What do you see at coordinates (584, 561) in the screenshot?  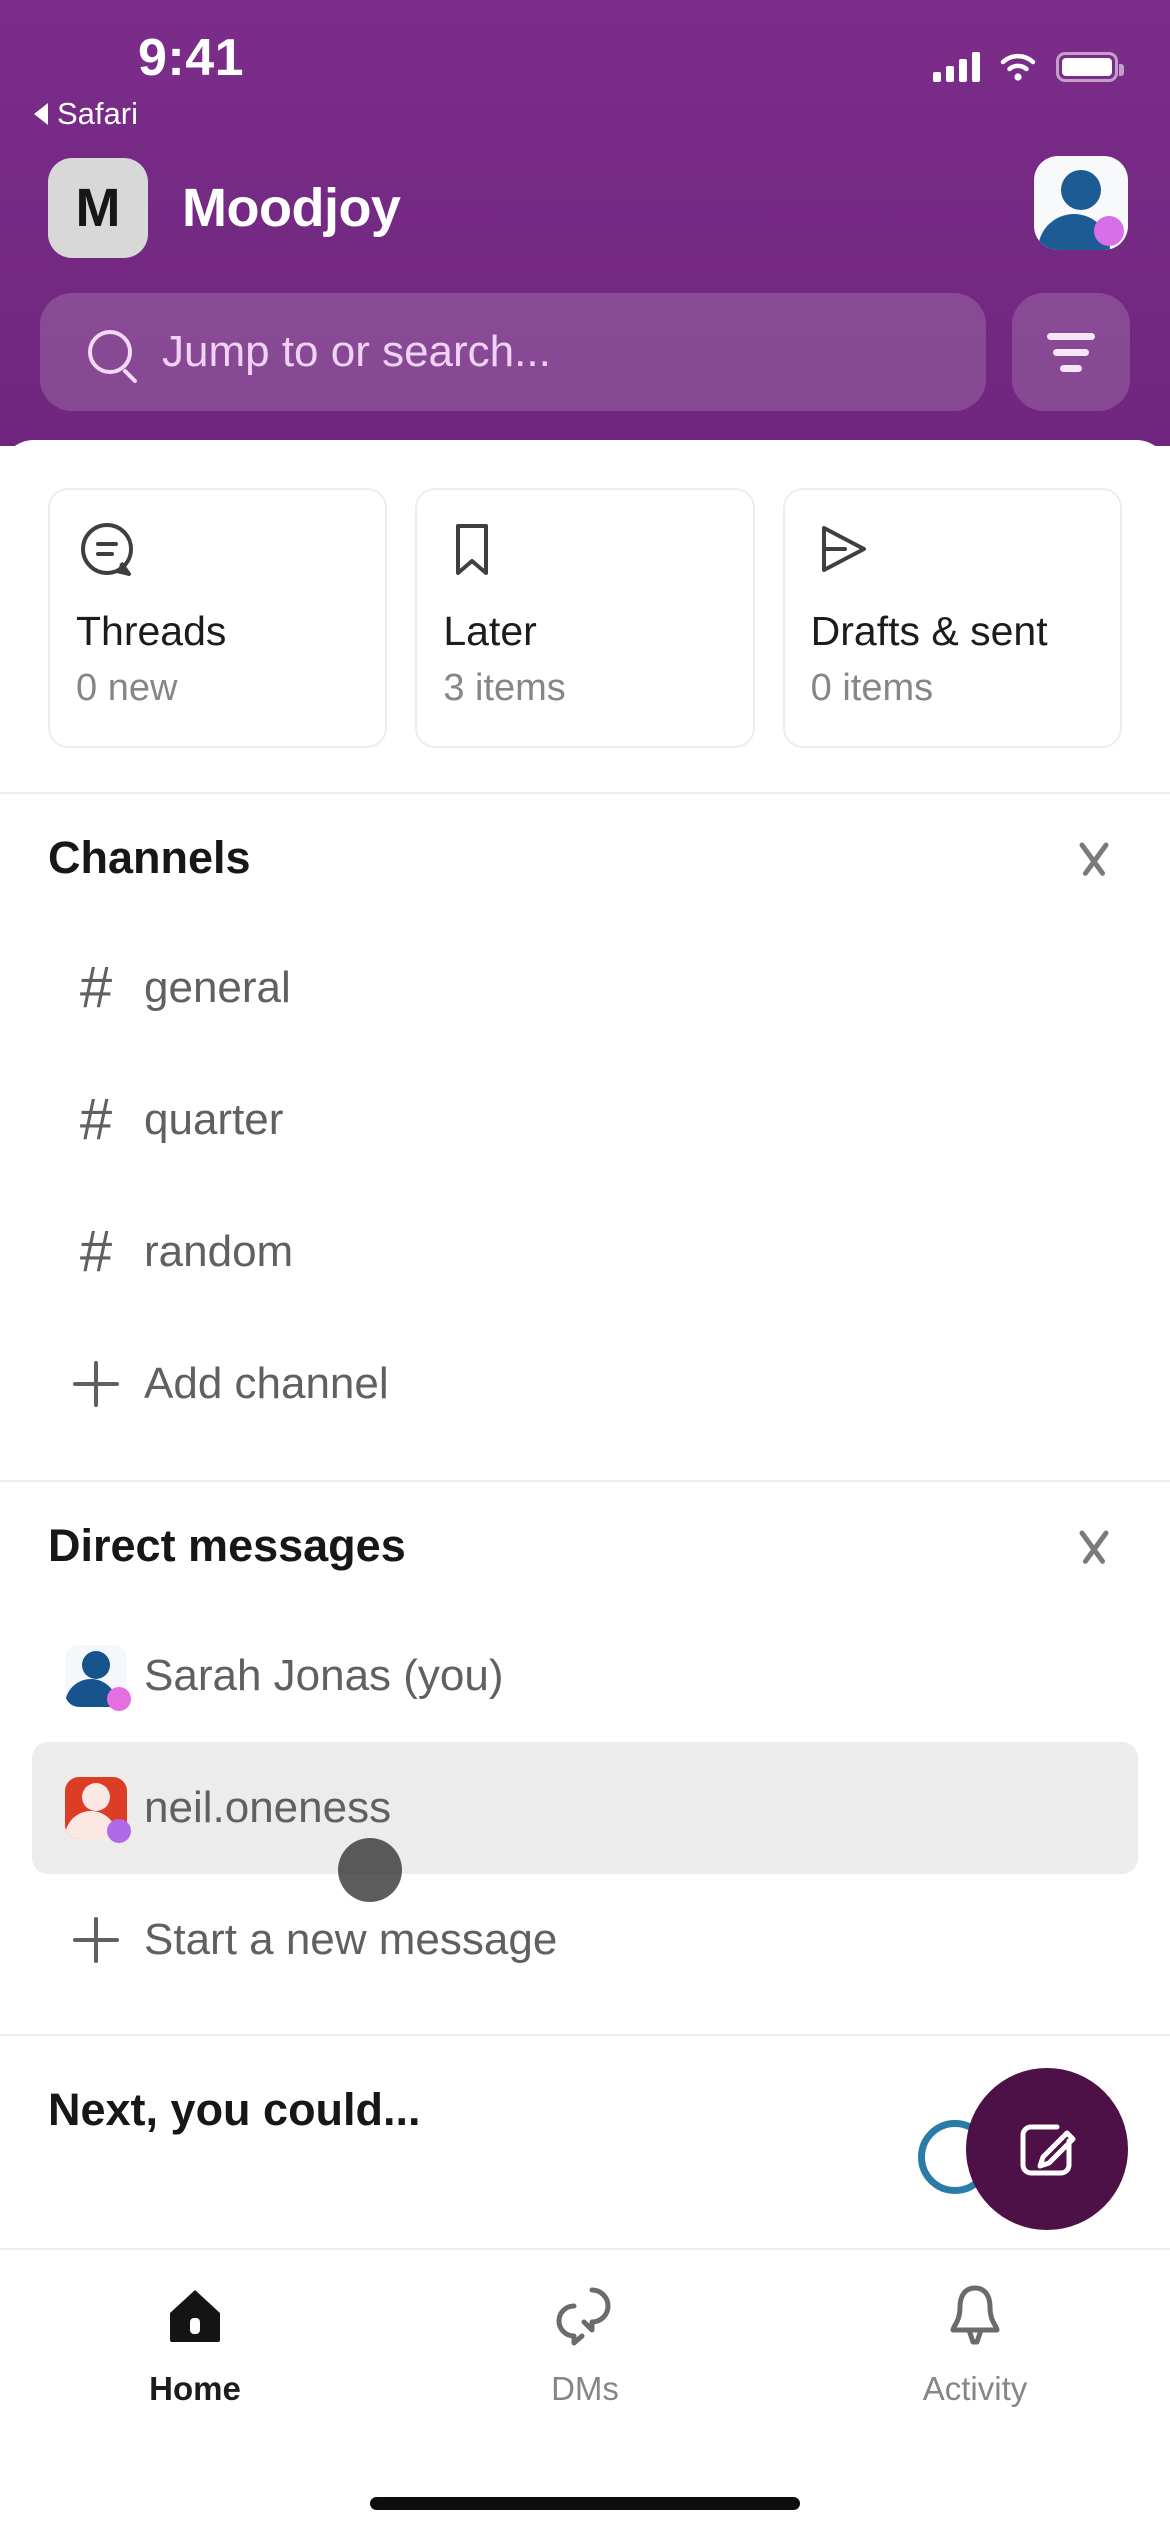 I see `bookmark-icon` at bounding box center [584, 561].